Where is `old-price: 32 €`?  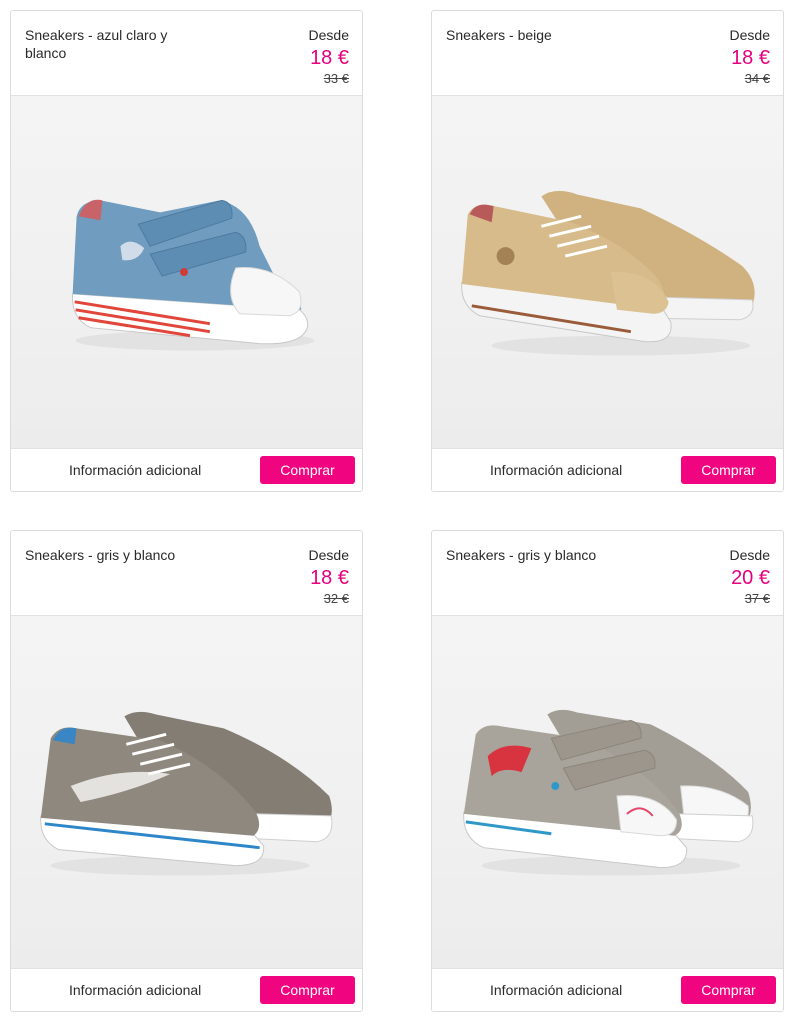
old-price: 32 € is located at coordinates (336, 598).